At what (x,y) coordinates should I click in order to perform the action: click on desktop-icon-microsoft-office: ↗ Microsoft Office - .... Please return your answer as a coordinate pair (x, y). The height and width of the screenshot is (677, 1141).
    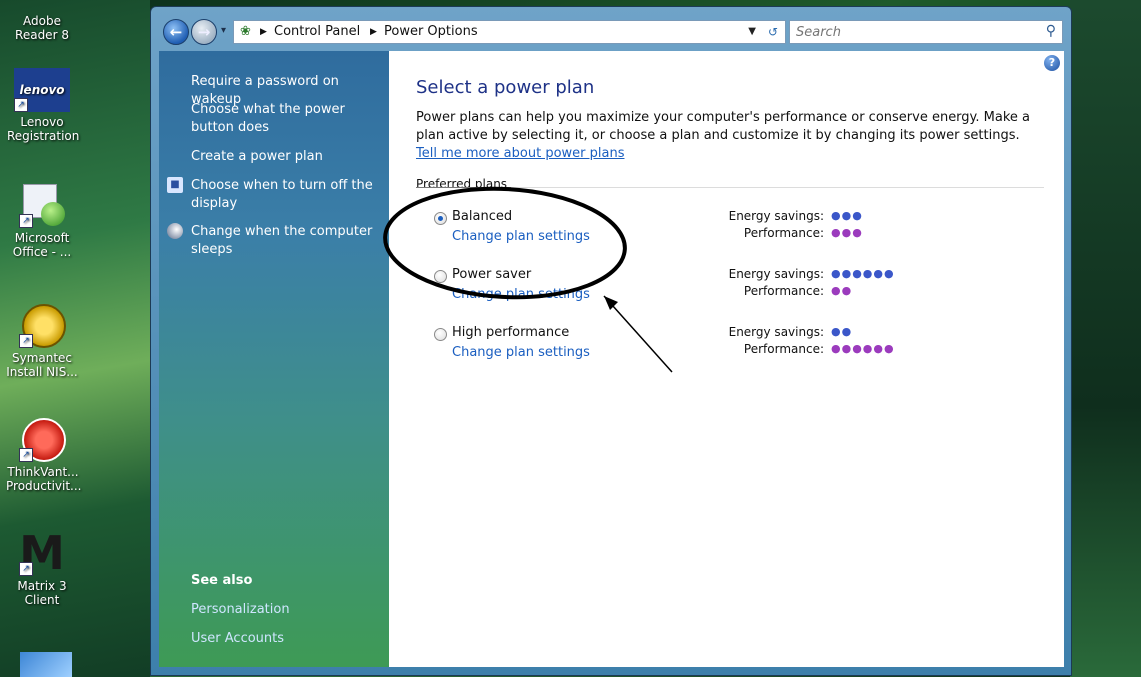
    Looking at the image, I should click on (42, 220).